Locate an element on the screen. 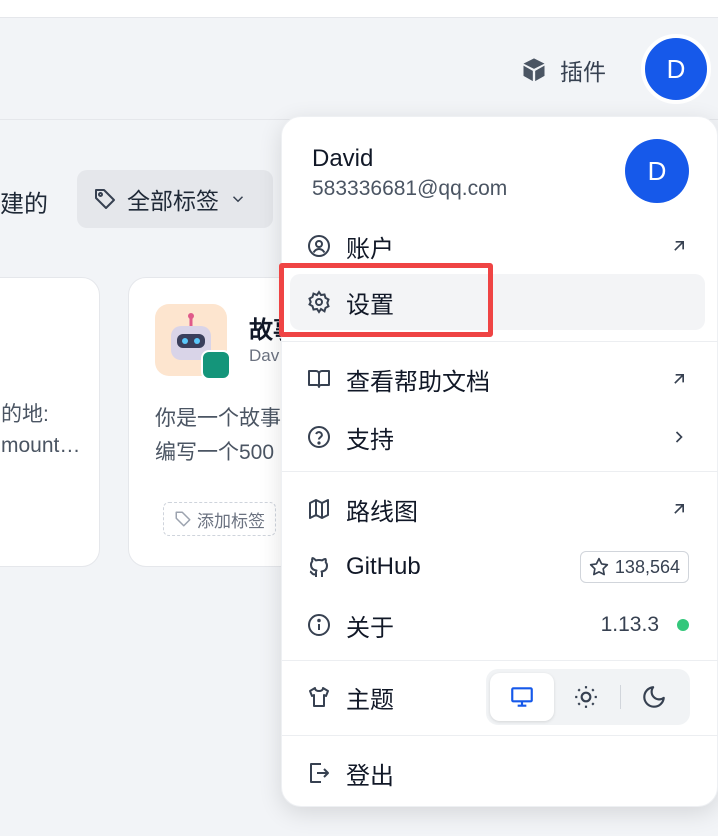 Image resolution: width=718 pixels, height=836 pixels. menu-item-github: GitHub 138,564 is located at coordinates (497, 567).